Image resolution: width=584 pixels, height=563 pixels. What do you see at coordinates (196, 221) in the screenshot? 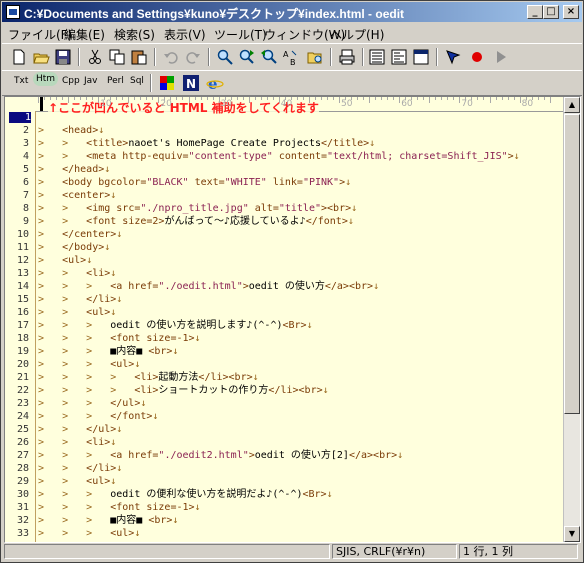
I see `code-line: > > <font size=2>がんばって～♪応援しているよ♪</font>↓` at bounding box center [196, 221].